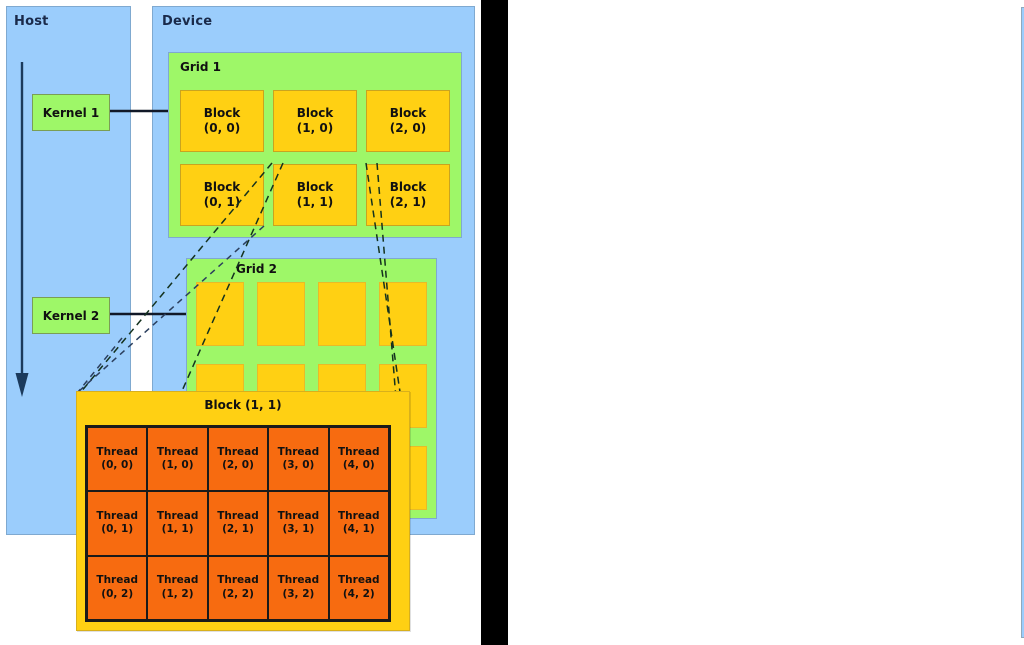 The height and width of the screenshot is (645, 1024). I want to click on grid-1-block: Block (1, 1), so click(315, 195).